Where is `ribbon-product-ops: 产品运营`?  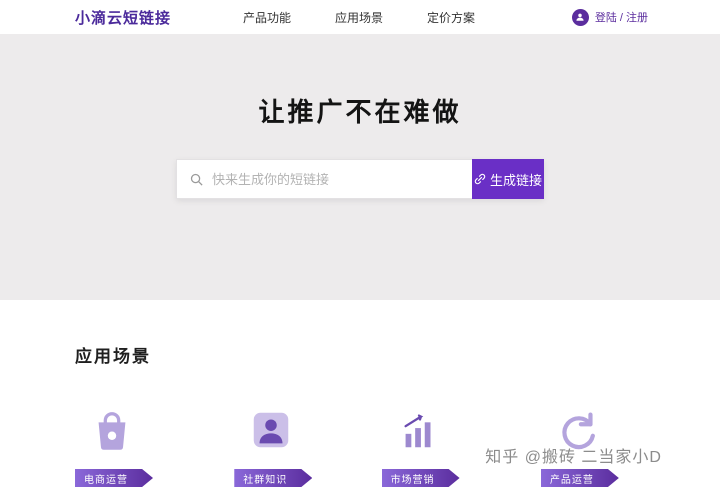
ribbon-product-ops: 产品运营 is located at coordinates (579, 478).